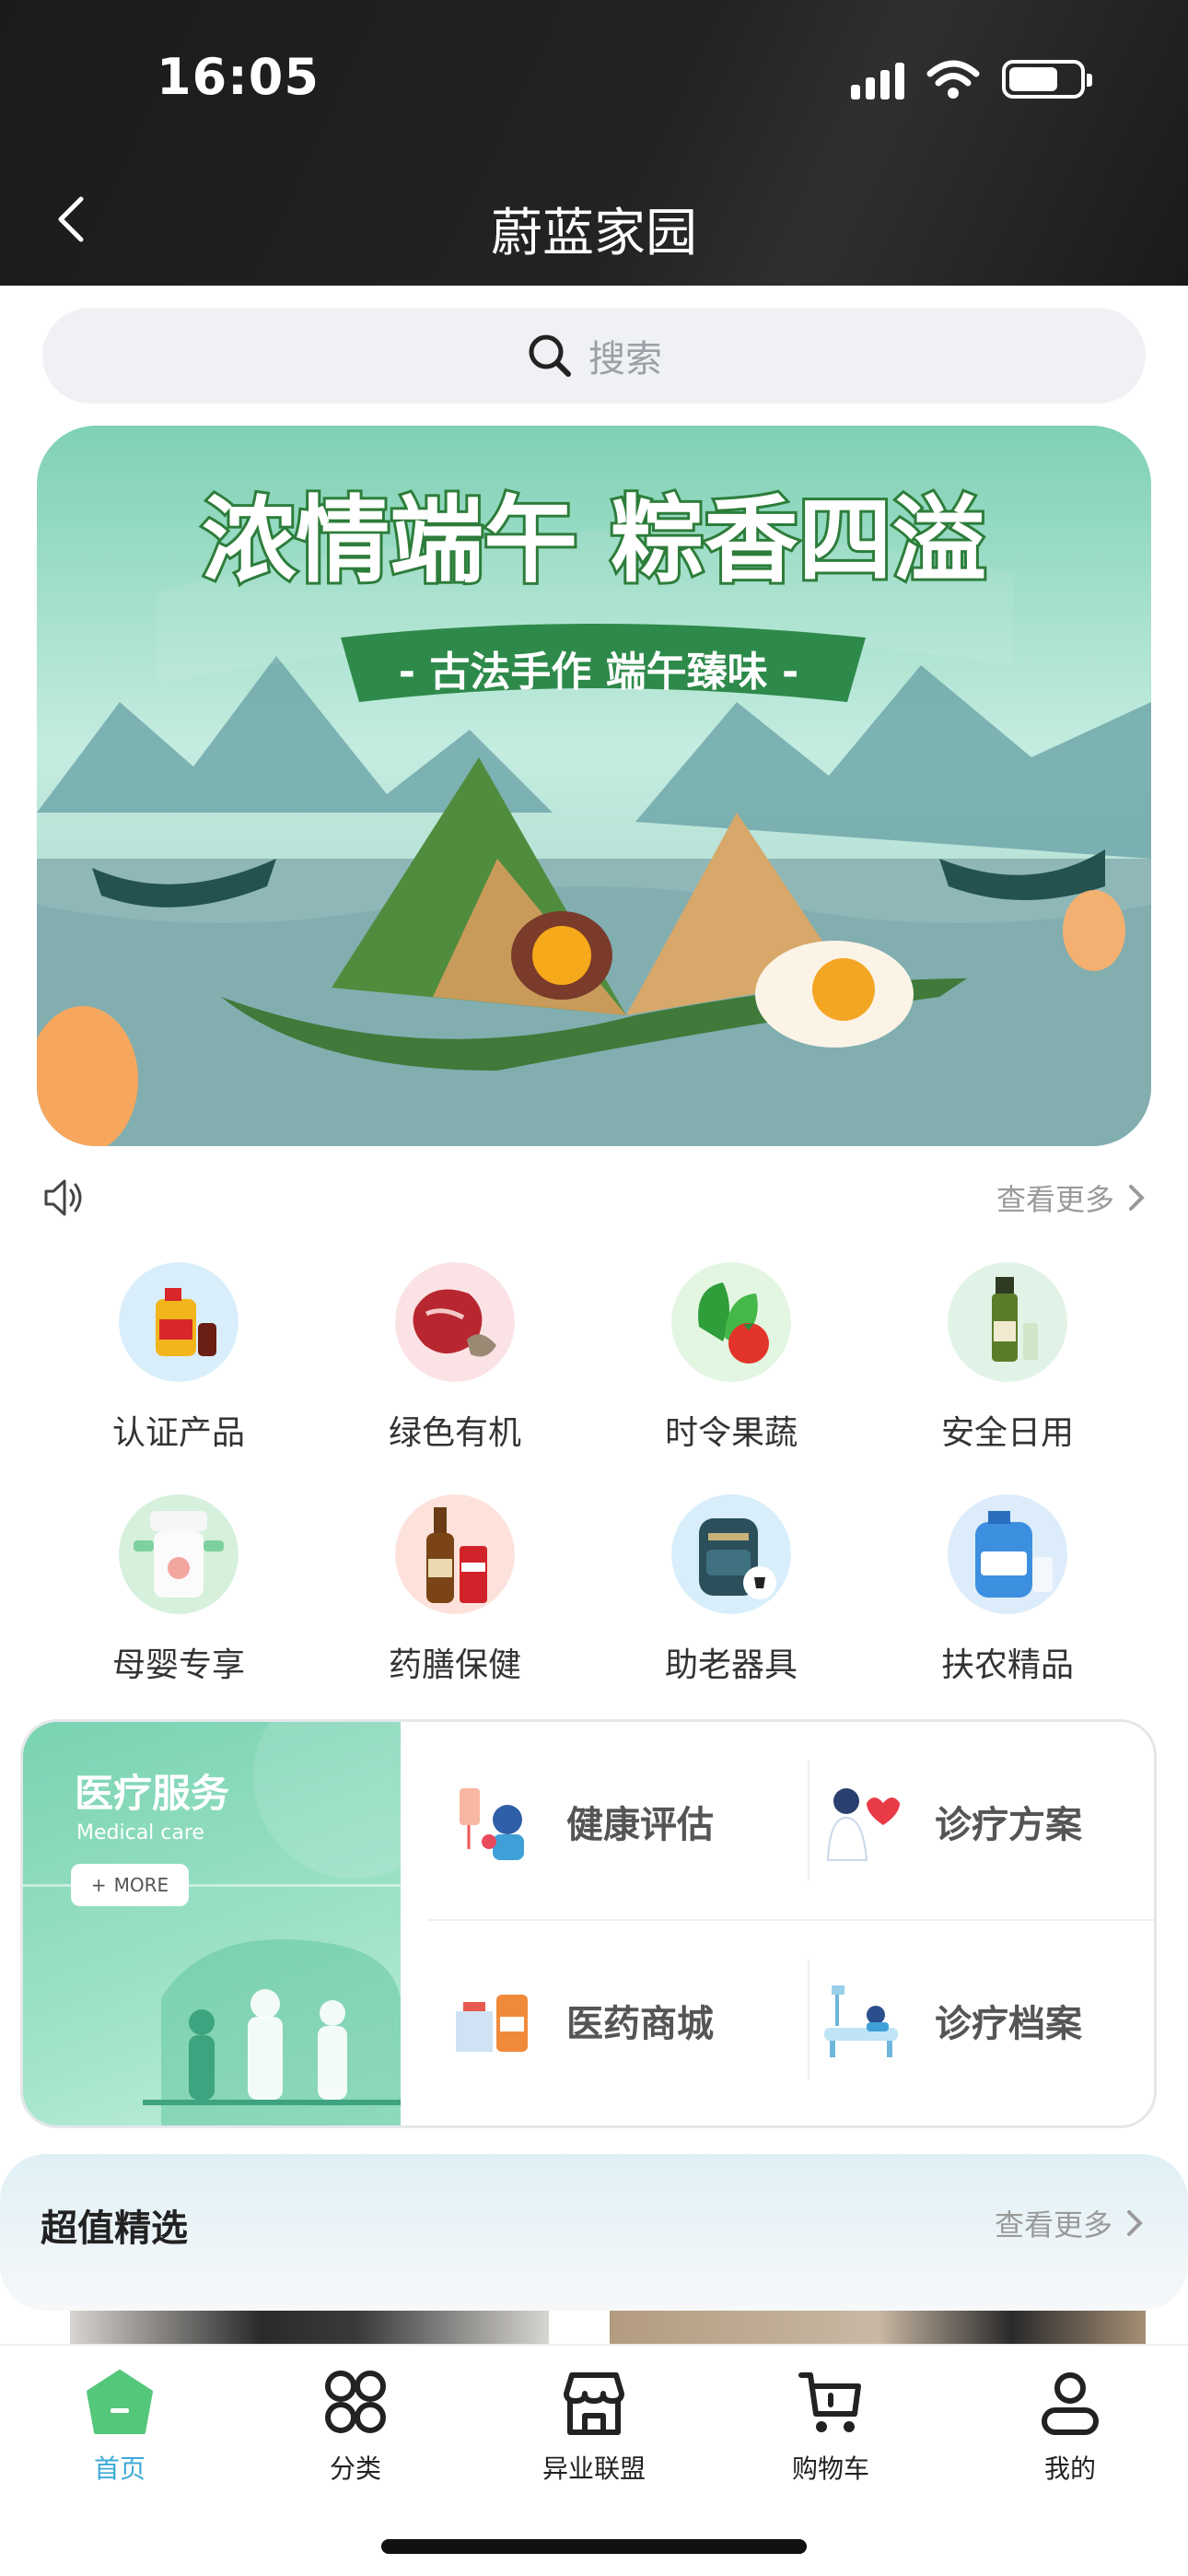 The width and height of the screenshot is (1188, 2576). I want to click on medical-item-label: 医药商城, so click(640, 2024).